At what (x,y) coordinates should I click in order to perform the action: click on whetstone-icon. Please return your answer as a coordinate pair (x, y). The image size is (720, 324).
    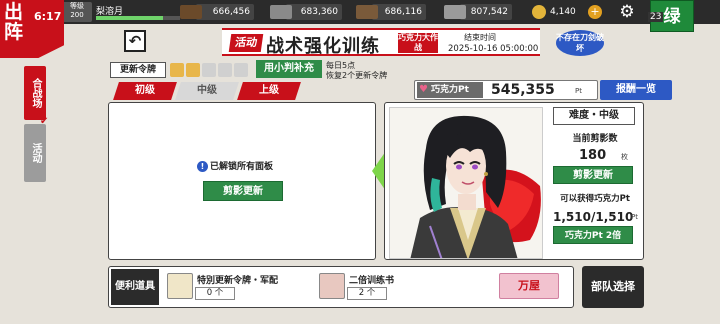
    Looking at the image, I should click on (455, 12).